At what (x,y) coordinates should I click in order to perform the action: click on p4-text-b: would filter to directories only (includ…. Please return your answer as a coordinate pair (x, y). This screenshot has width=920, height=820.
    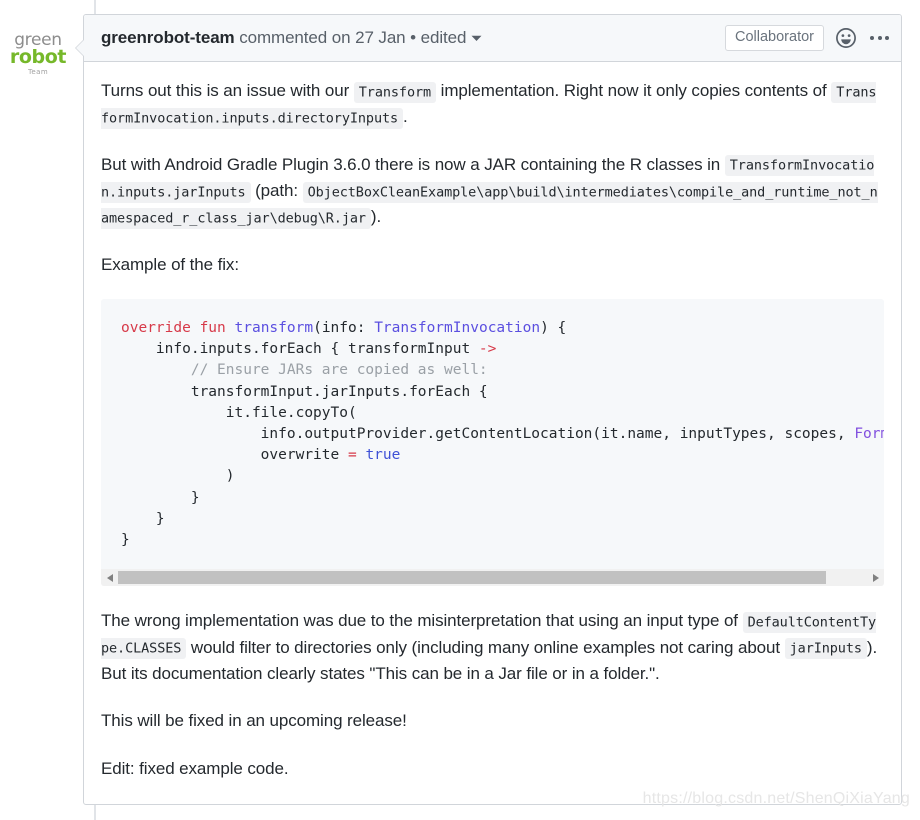
    Looking at the image, I should click on (485, 647).